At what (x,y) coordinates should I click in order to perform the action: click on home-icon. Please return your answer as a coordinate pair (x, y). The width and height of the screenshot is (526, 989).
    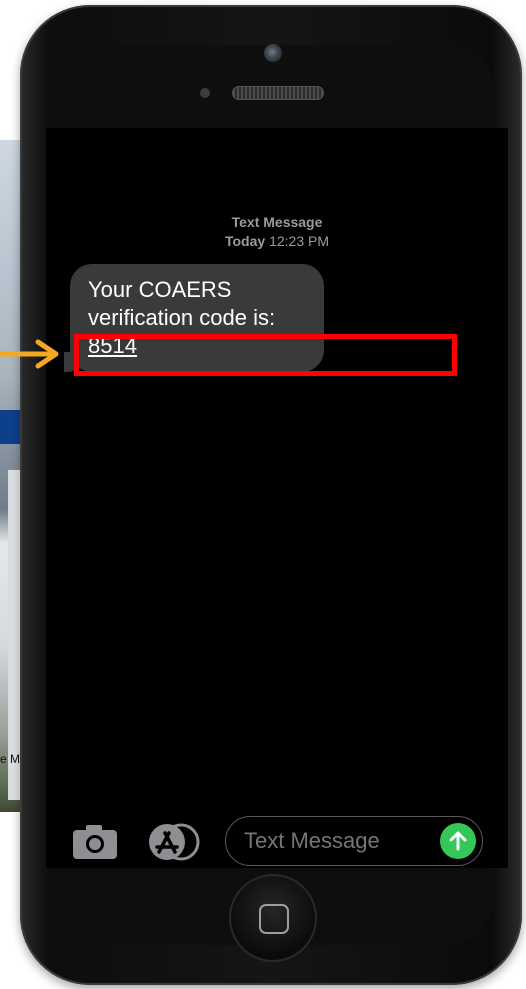
    Looking at the image, I should click on (274, 919).